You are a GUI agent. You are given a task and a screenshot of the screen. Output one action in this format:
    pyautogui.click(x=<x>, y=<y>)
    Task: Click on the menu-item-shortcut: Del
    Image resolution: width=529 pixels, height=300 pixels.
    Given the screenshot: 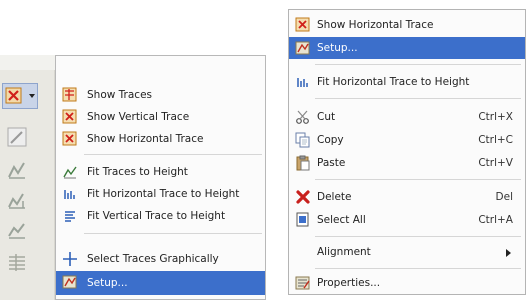 What is the action you would take?
    pyautogui.click(x=504, y=197)
    